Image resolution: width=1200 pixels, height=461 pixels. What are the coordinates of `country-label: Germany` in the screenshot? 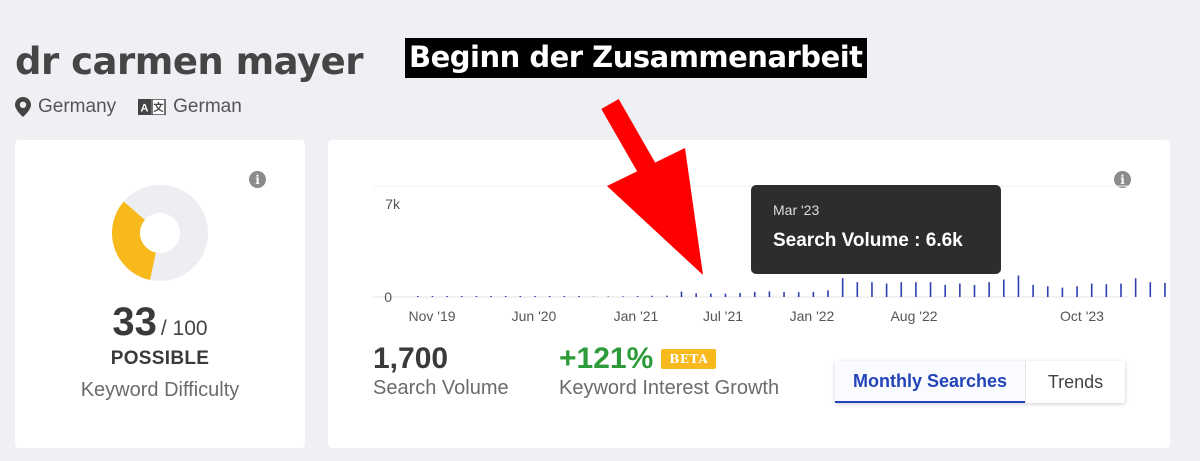 It's located at (77, 106).